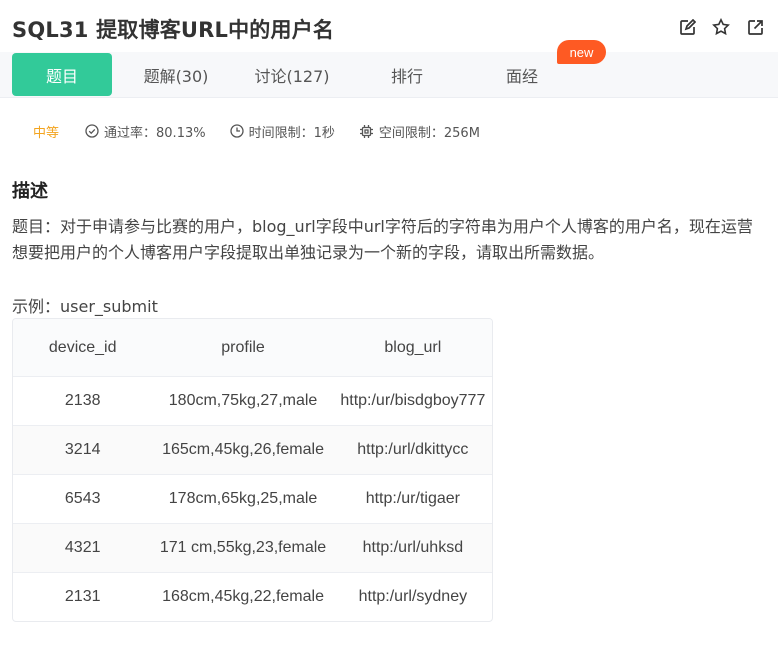  I want to click on table-cell: 3214, so click(82, 449).